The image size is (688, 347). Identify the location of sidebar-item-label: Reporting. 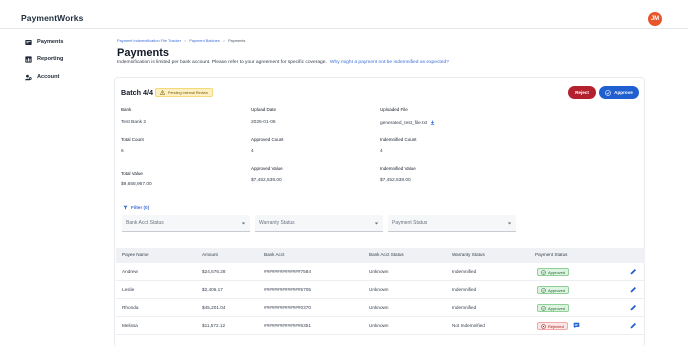
(50, 59).